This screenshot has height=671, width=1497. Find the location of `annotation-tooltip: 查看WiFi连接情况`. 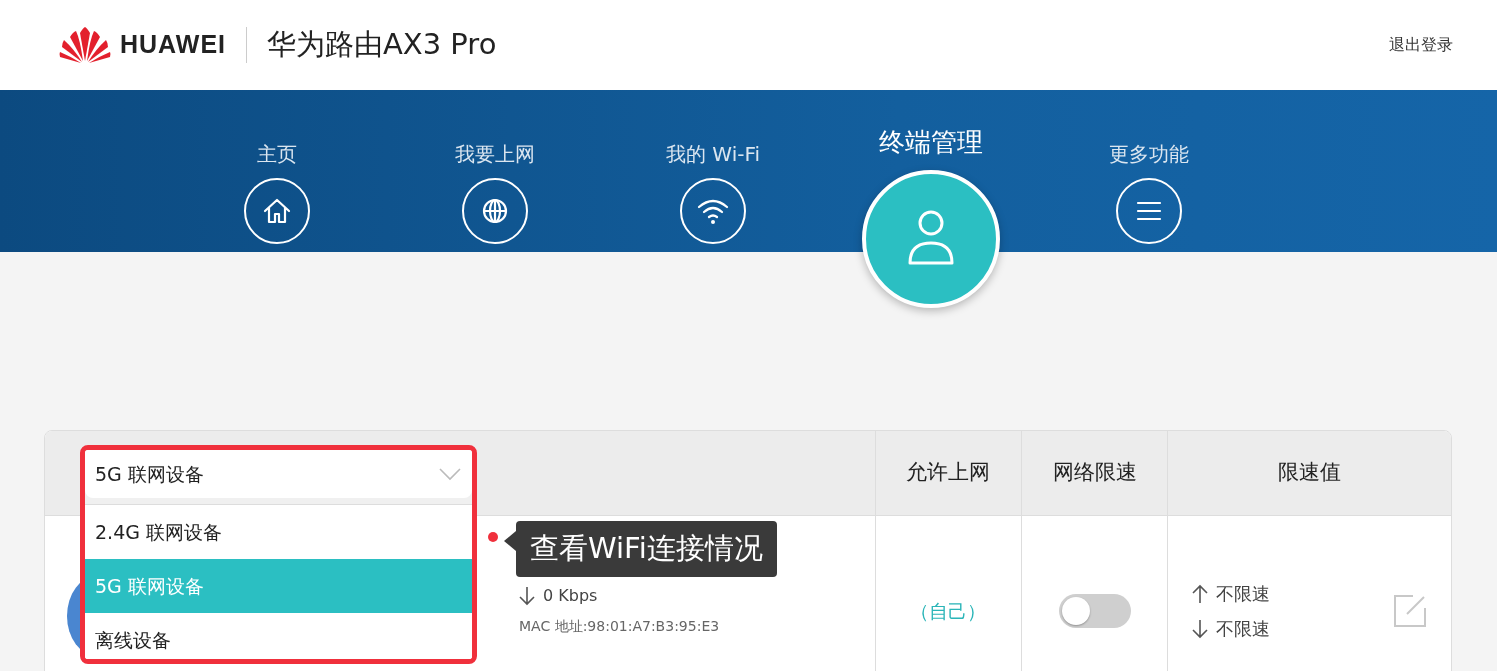

annotation-tooltip: 查看WiFi连接情况 is located at coordinates (646, 549).